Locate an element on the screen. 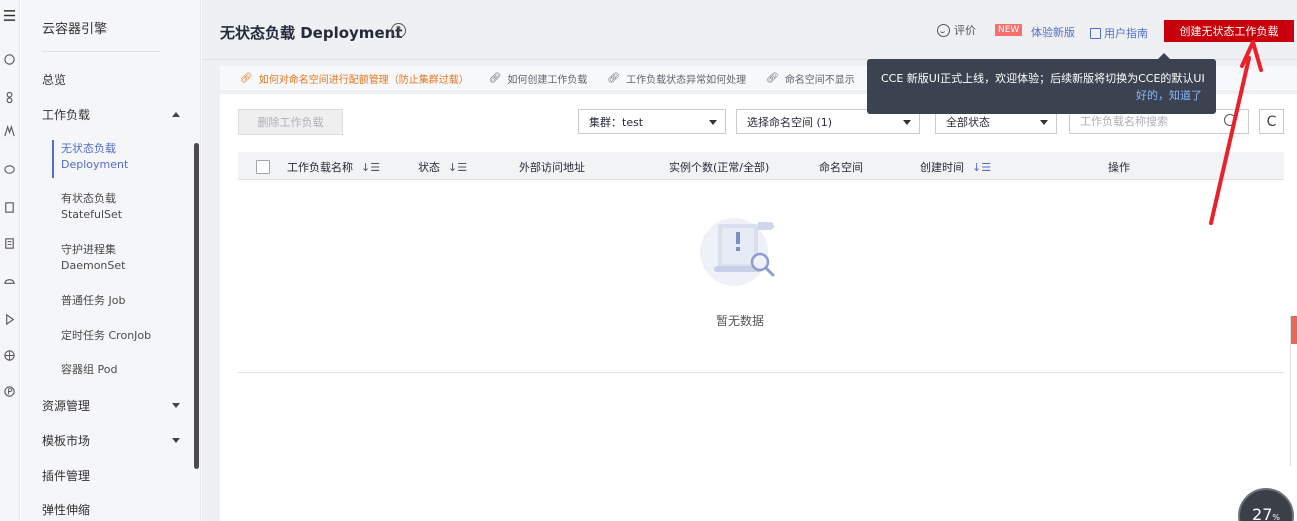  storage-icon is located at coordinates (9, 169).